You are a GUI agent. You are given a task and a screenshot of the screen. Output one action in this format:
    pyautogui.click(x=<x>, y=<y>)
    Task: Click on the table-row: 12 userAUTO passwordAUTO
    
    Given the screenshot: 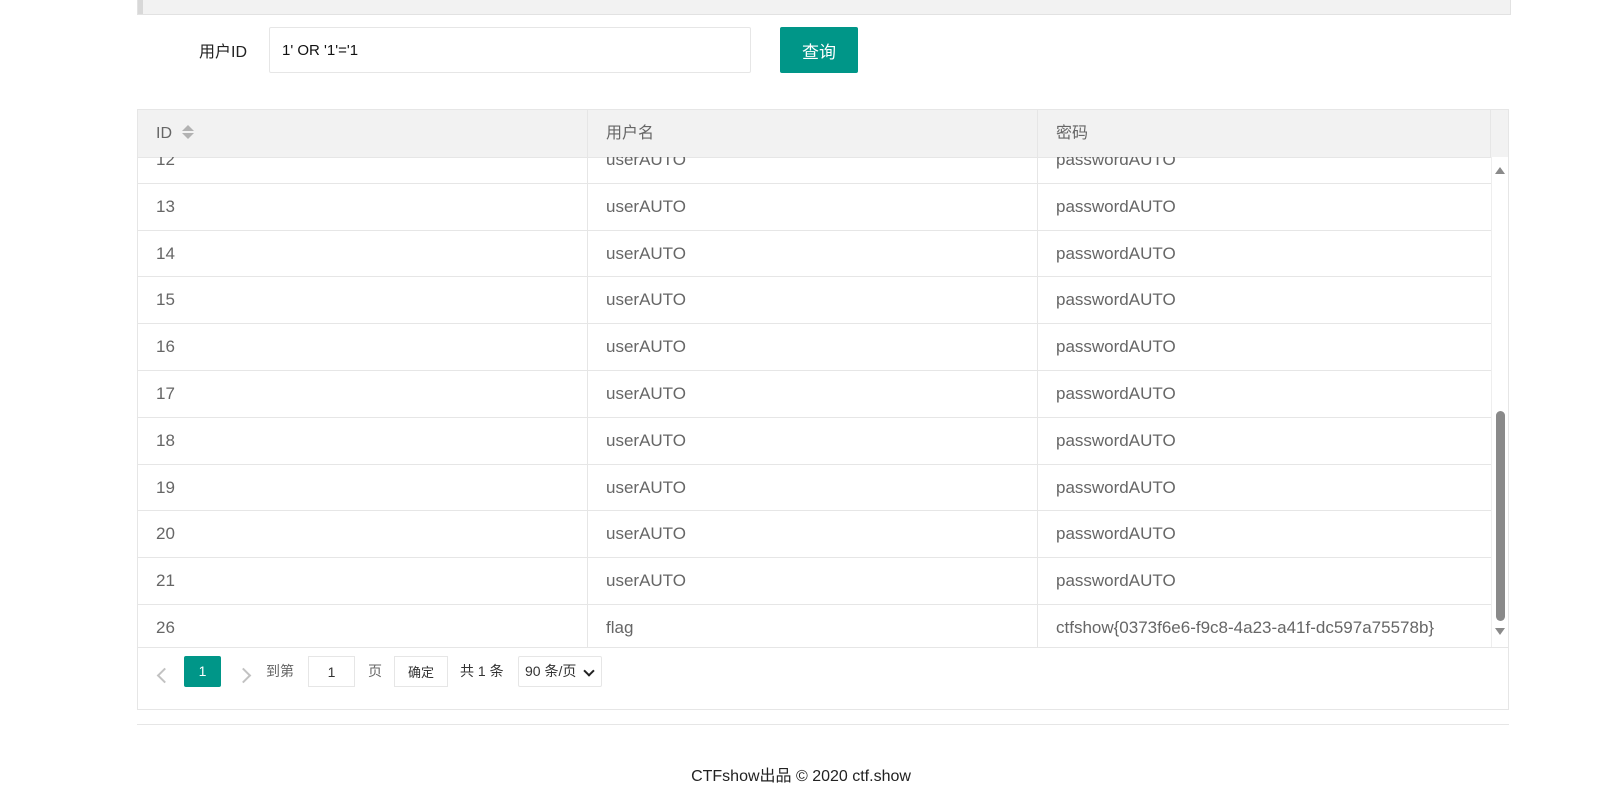 What is the action you would take?
    pyautogui.click(x=814, y=170)
    